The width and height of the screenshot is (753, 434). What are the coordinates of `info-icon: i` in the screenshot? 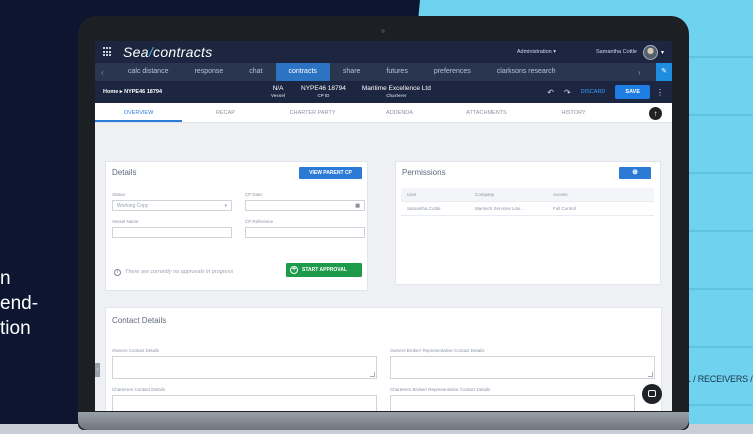 It's located at (117, 272).